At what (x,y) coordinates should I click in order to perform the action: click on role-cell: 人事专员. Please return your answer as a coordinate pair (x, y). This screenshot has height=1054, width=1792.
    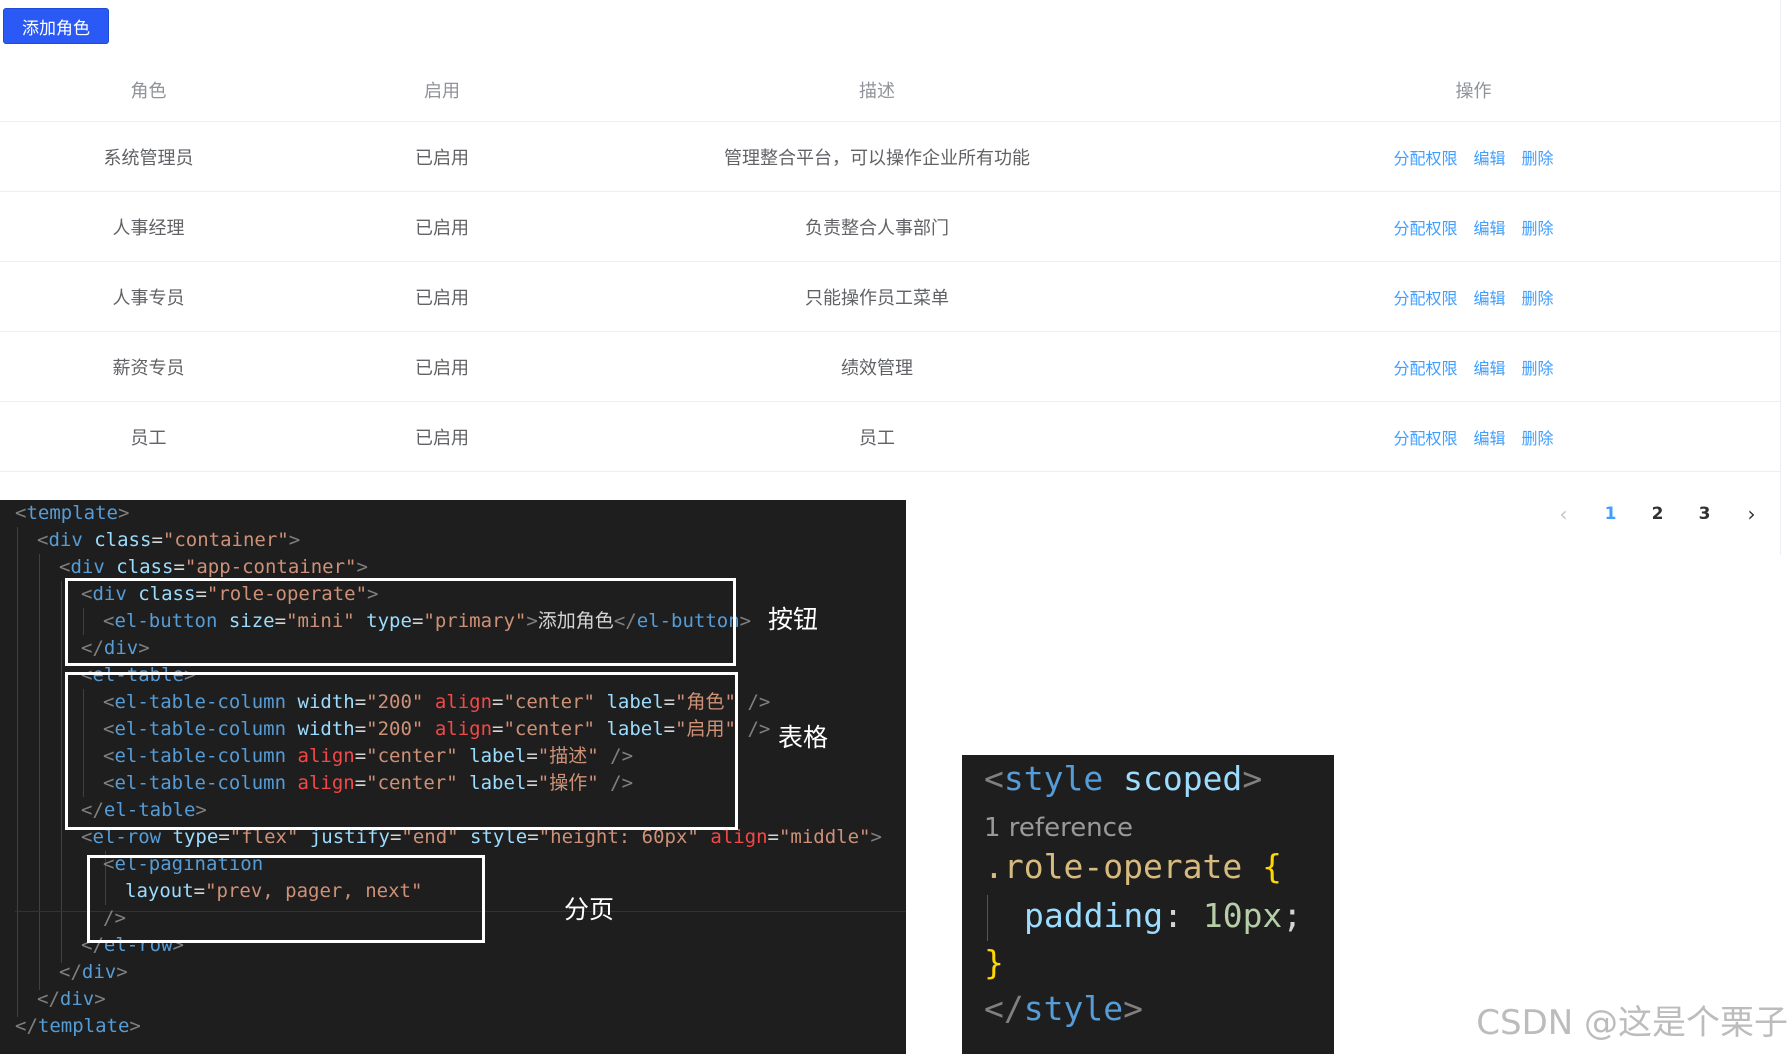
    Looking at the image, I should click on (148, 298).